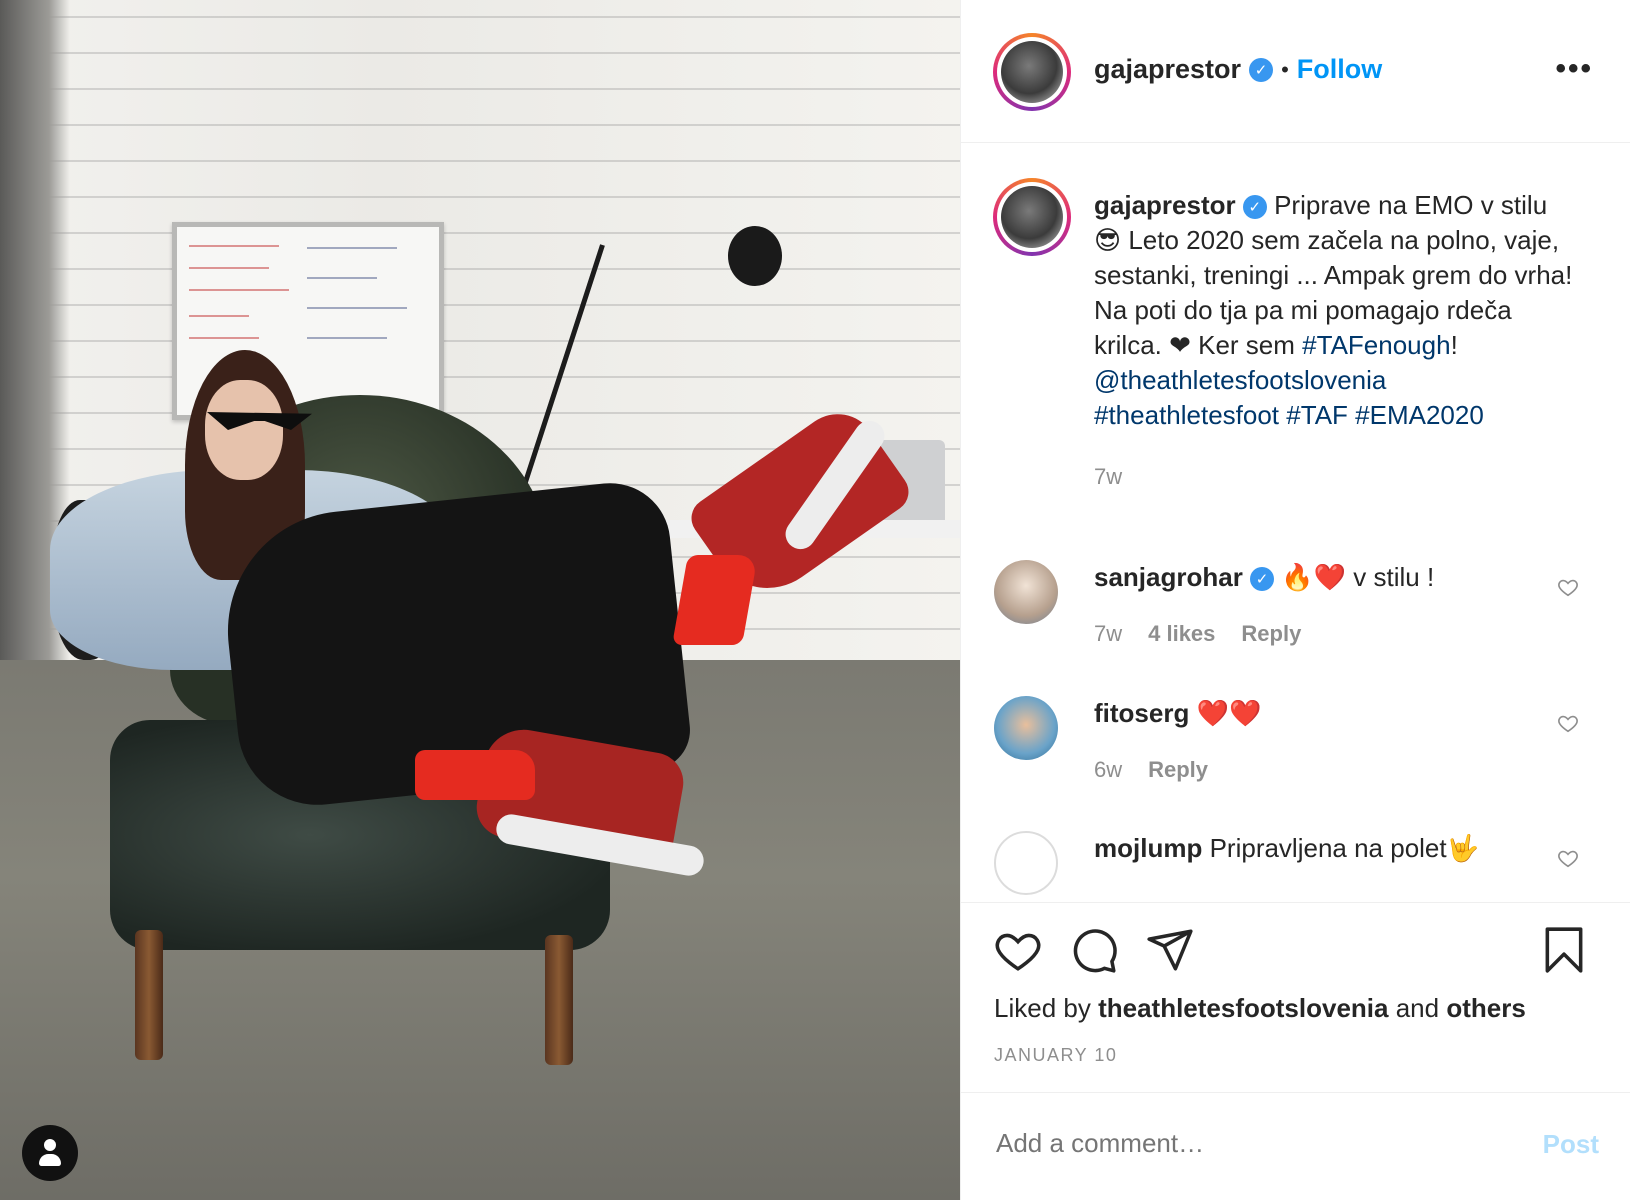 The image size is (1630, 1201). What do you see at coordinates (1018, 950) in the screenshot?
I see `heart-icon` at bounding box center [1018, 950].